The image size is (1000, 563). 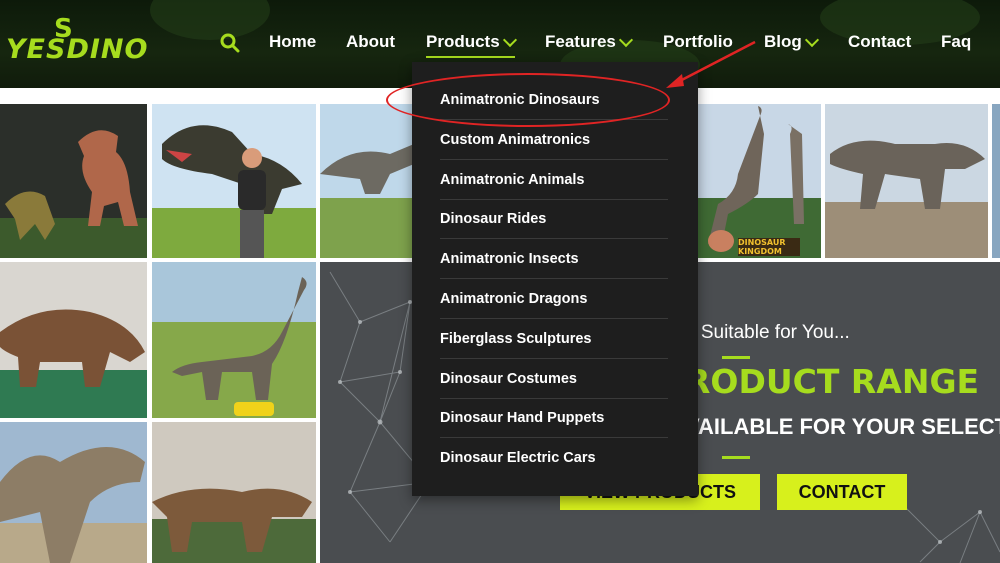 What do you see at coordinates (210, 20) in the screenshot?
I see `header-foliage` at bounding box center [210, 20].